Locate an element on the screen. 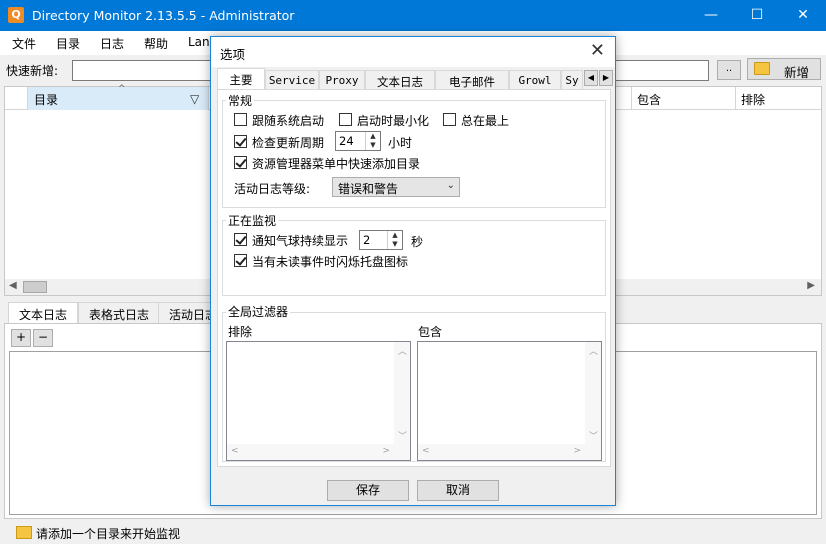 The height and width of the screenshot is (544, 826). zoom-in-button: + is located at coordinates (21, 338).